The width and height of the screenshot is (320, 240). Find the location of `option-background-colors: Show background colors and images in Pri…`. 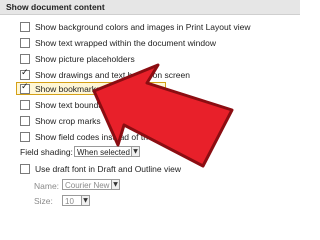

option-background-colors: Show background colors and images in Pri… is located at coordinates (135, 27).